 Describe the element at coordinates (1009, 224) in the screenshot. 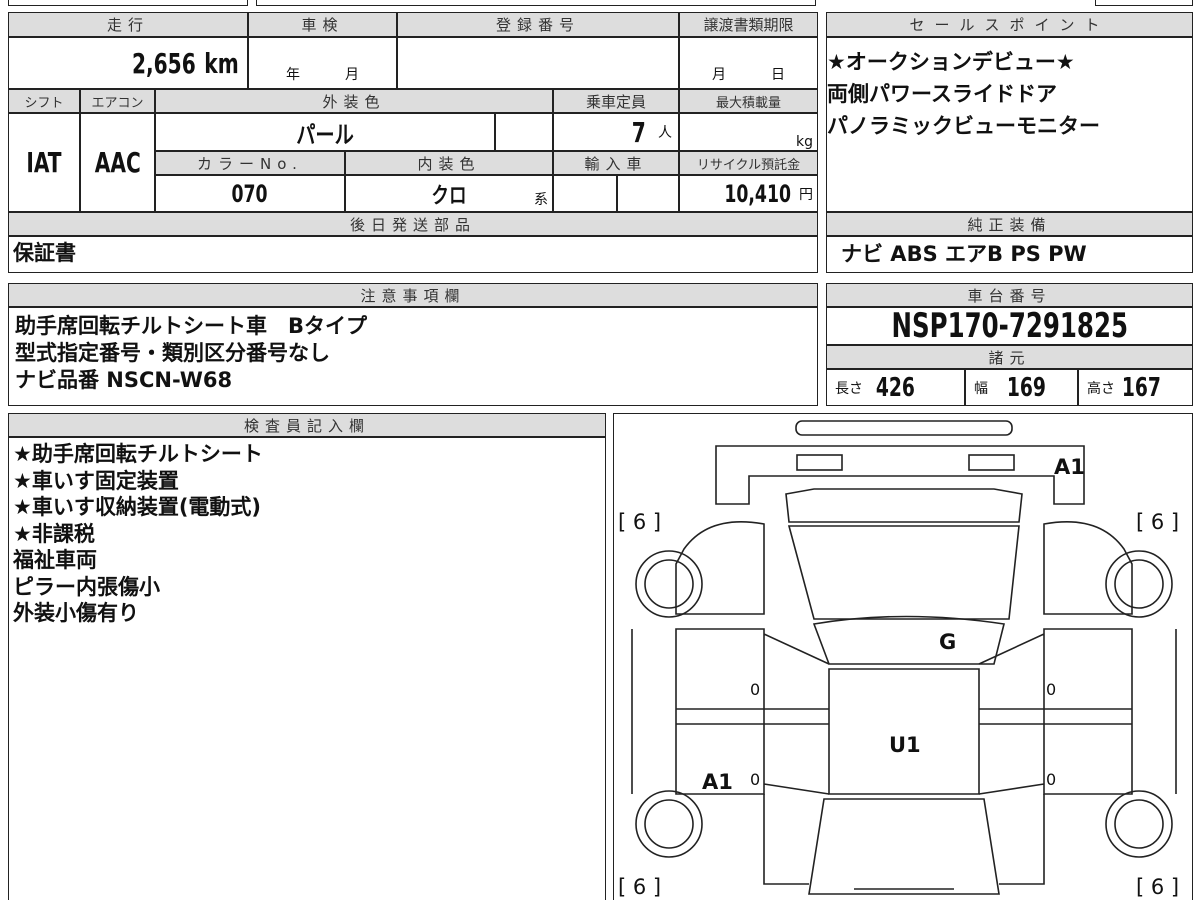

I see `equipment-header: 純正装備` at that location.